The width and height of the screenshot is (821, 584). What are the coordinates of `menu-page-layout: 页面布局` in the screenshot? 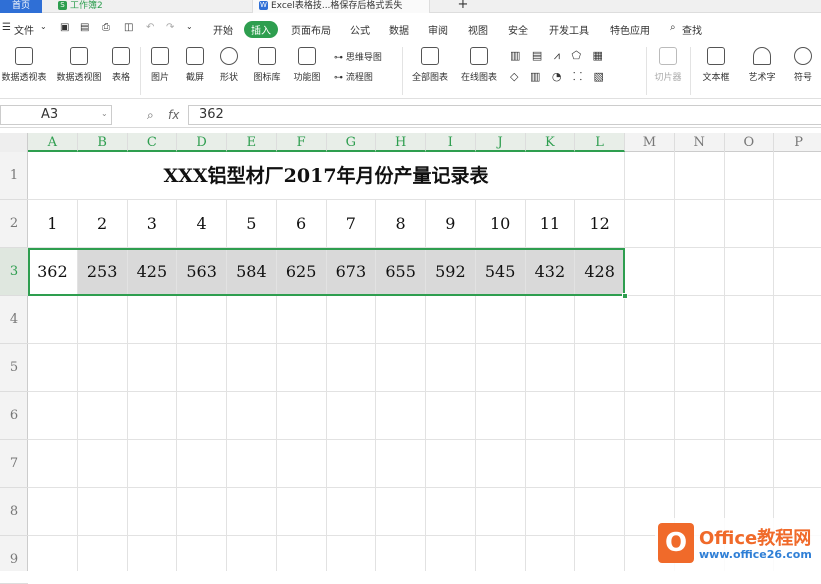 It's located at (311, 29).